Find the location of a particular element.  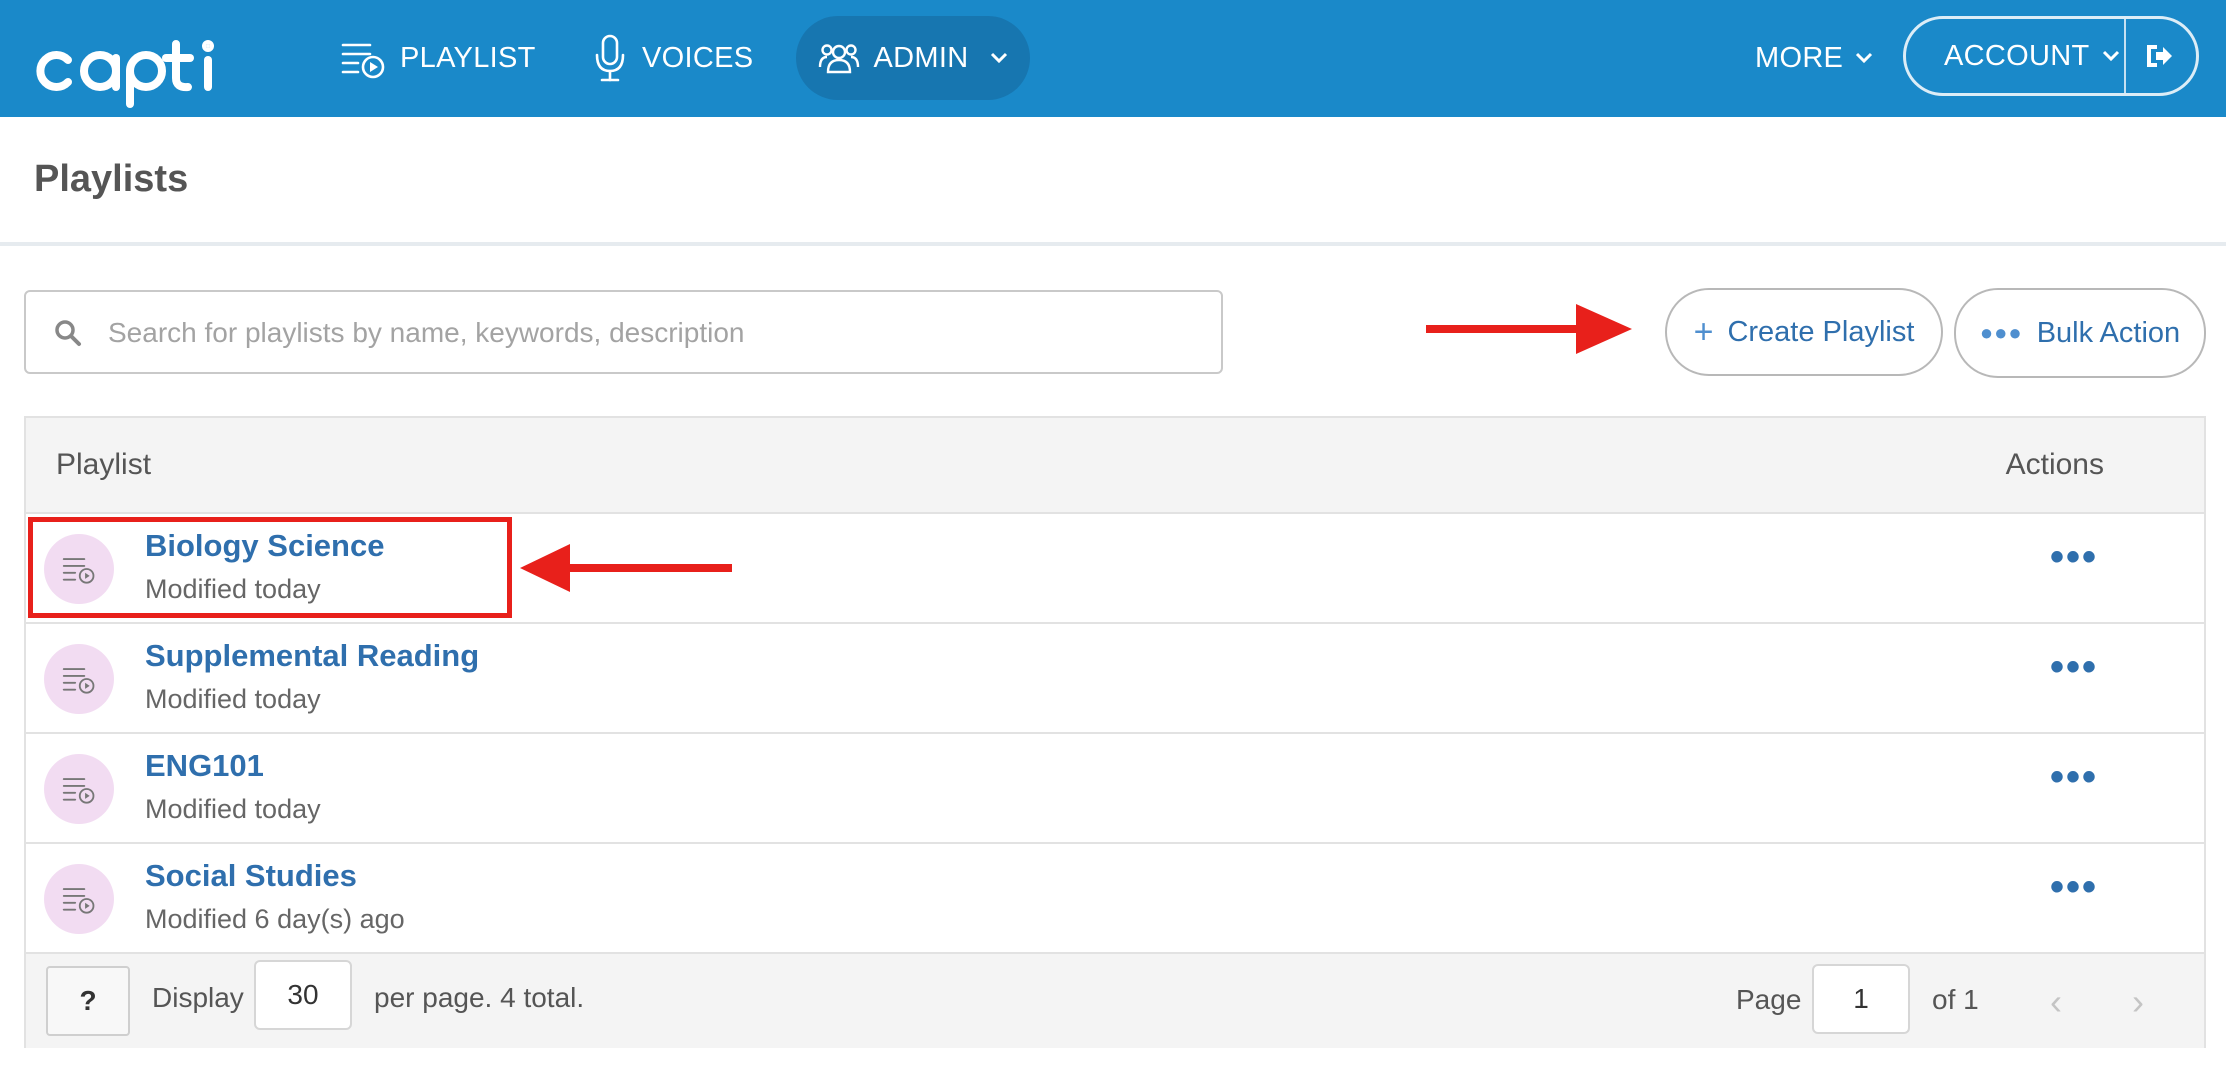

search-icon is located at coordinates (68, 333).